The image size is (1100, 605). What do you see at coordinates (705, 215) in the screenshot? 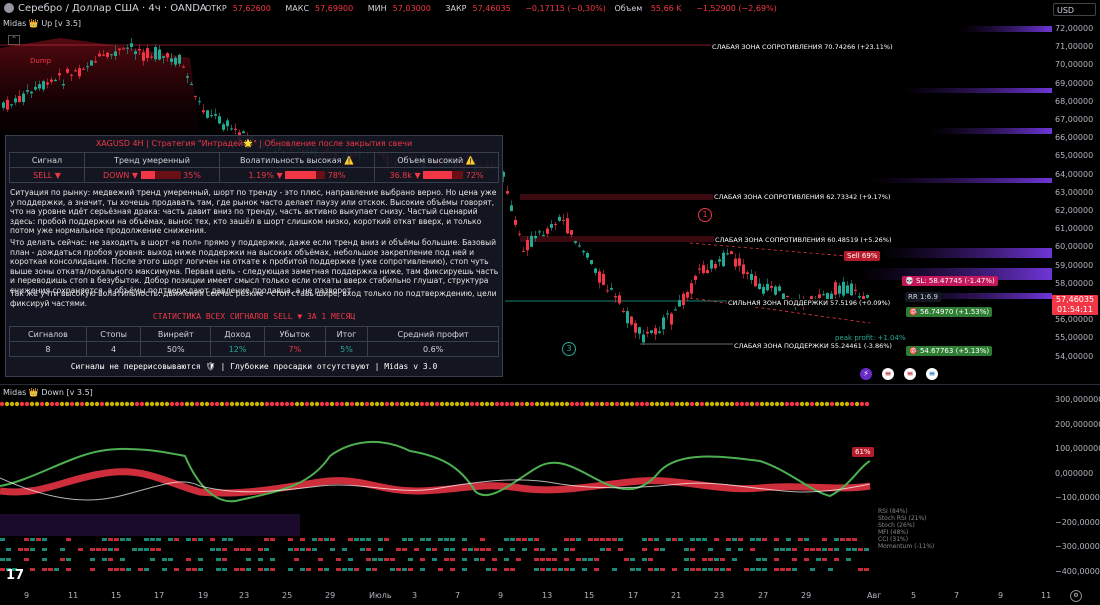
I see `marker-1-icon: 1` at bounding box center [705, 215].